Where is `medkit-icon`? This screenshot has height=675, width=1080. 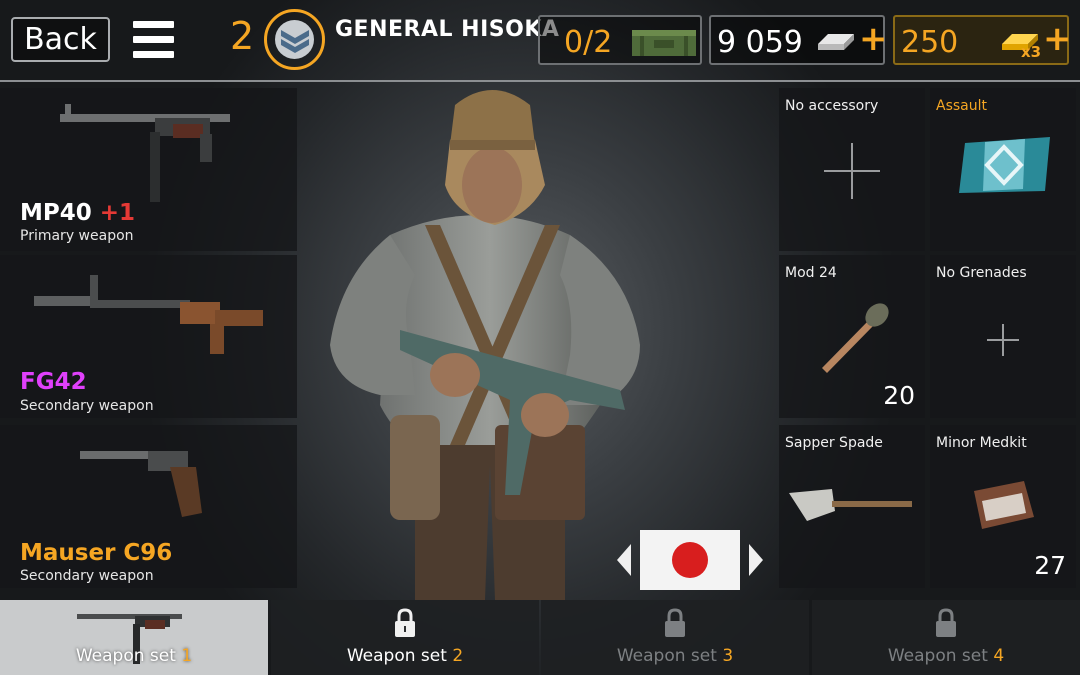 medkit-icon is located at coordinates (1004, 505).